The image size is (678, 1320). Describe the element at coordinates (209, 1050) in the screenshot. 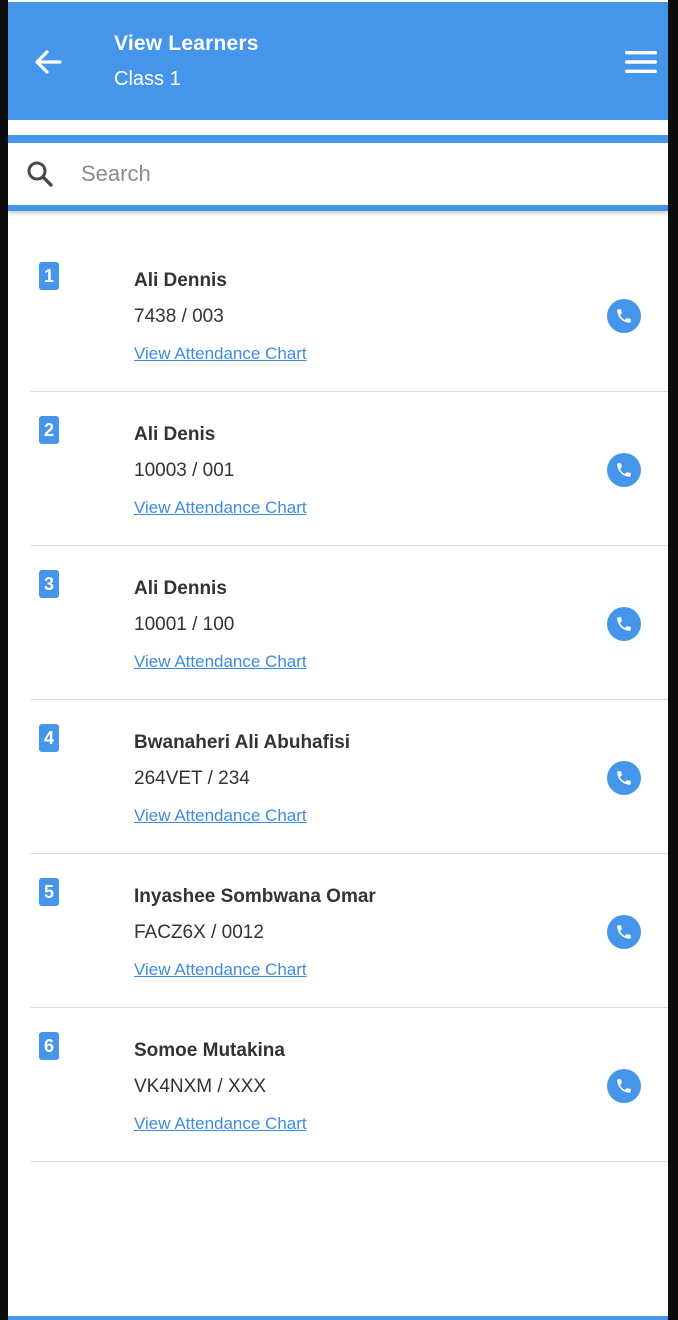

I see `learner-name: Somoe Mutakina` at that location.